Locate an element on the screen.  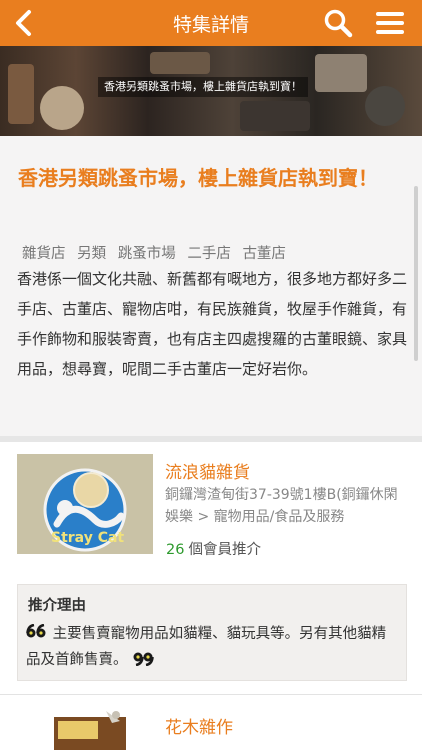
tag-list: 雜貨店 另類 跳蚤市場 二手店 古董店 is located at coordinates (157, 252).